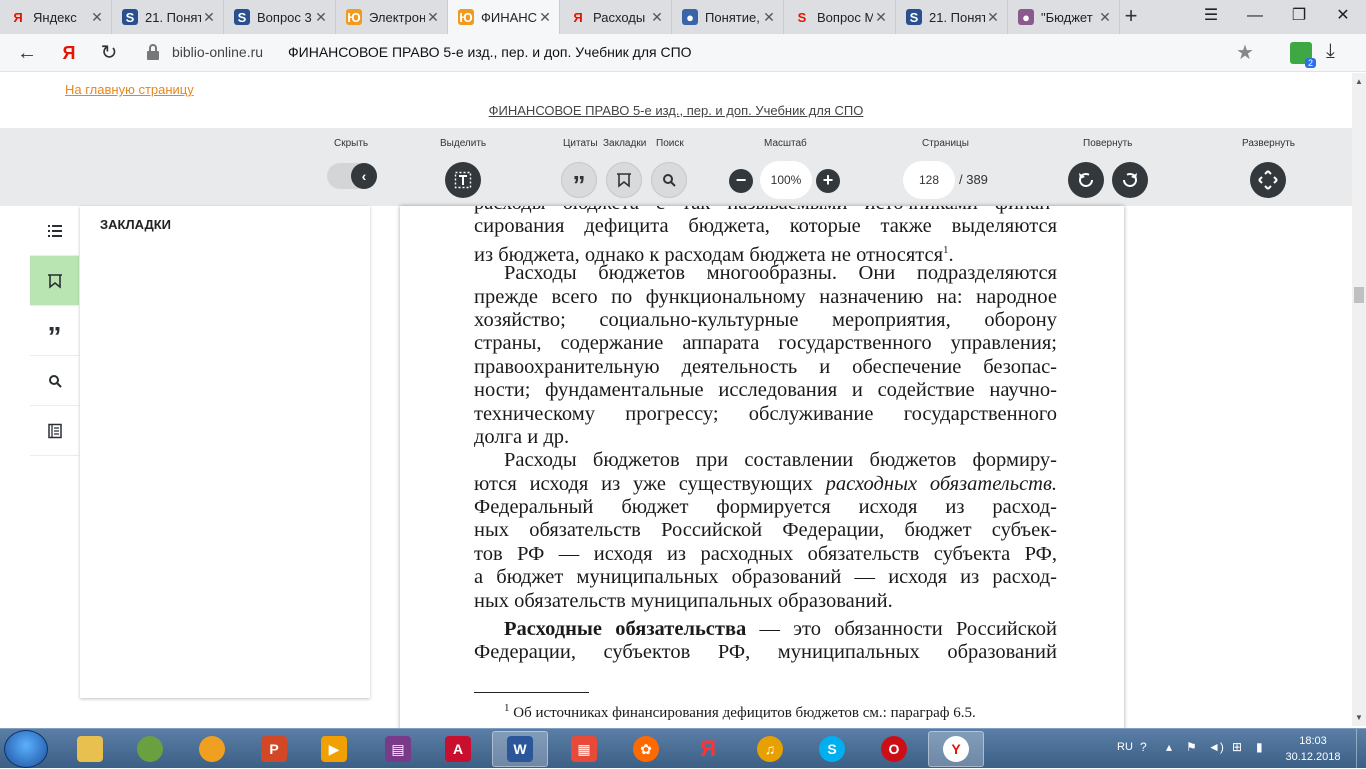  Describe the element at coordinates (1359, 399) in the screenshot. I see `page-scrollbar: ▲ ▼` at that location.